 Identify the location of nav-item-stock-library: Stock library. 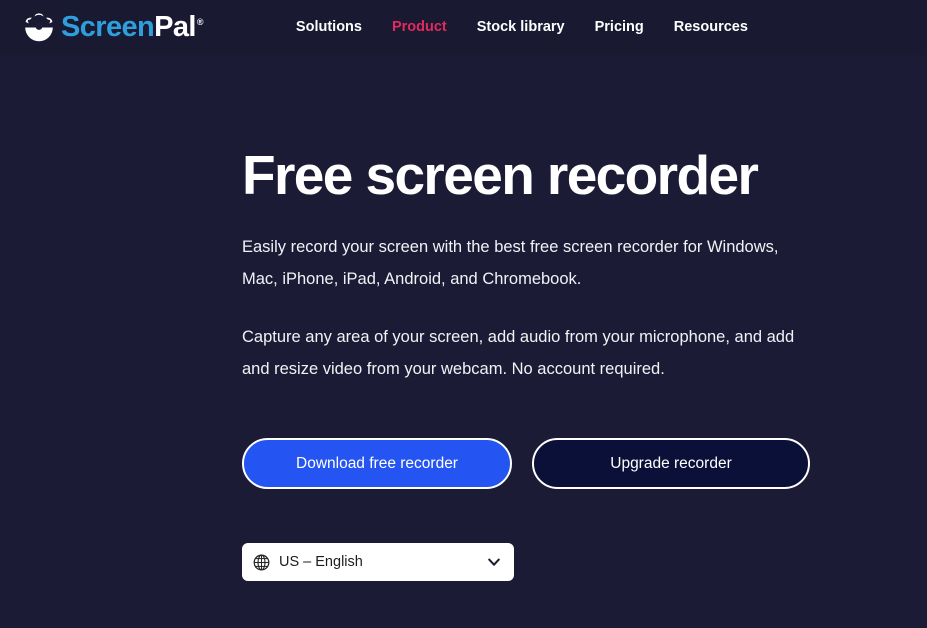
(521, 27).